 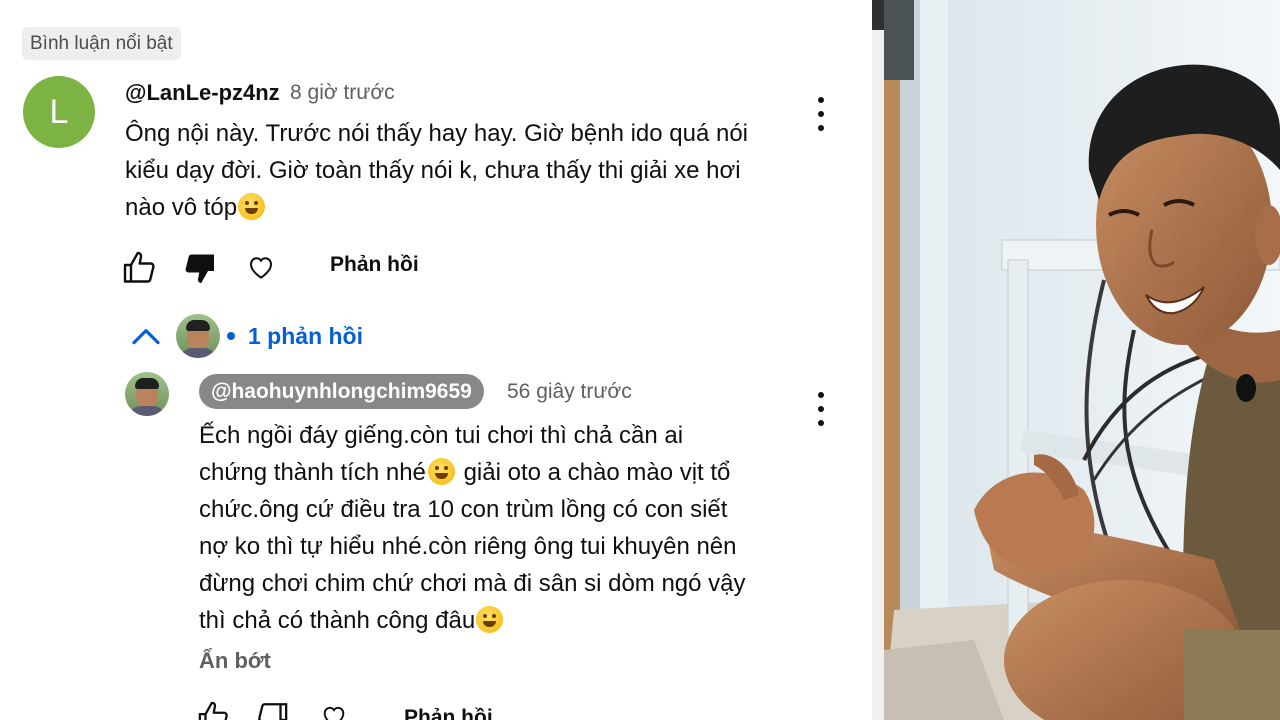 What do you see at coordinates (341, 391) in the screenshot?
I see `reply-author-chip: @haohuynhlongchim9659` at bounding box center [341, 391].